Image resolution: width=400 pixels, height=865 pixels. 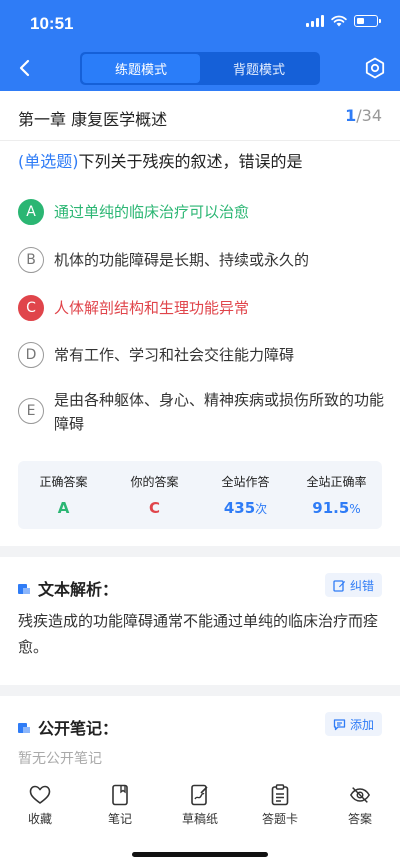 I want to click on option-d: D 常有工作、学习和社会交往能力障碍, so click(x=203, y=355).